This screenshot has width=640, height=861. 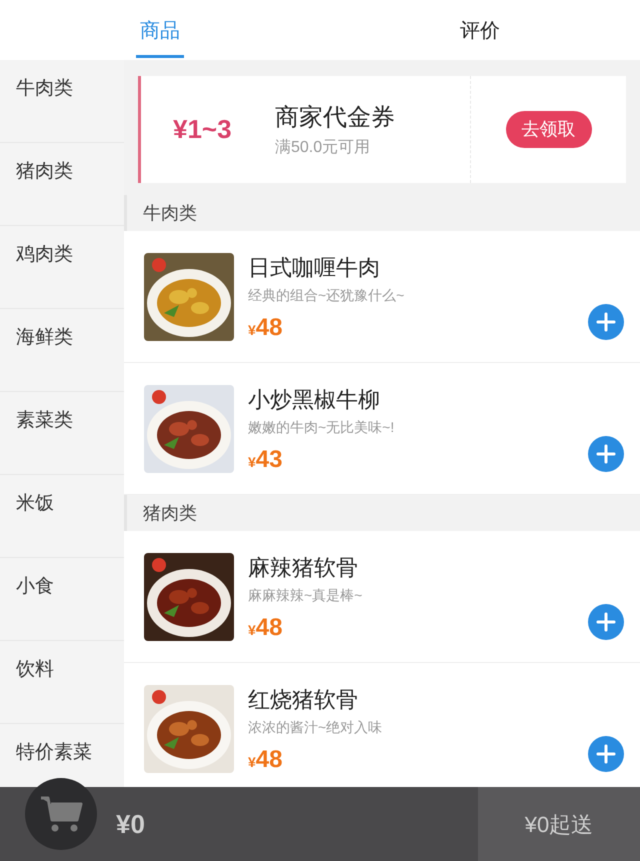 I want to click on category-item: 小食, so click(x=35, y=587).